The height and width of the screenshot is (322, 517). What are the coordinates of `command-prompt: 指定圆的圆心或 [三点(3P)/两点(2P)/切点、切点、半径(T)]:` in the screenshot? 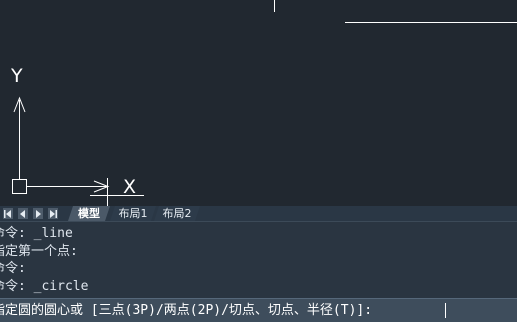 It's located at (186, 310).